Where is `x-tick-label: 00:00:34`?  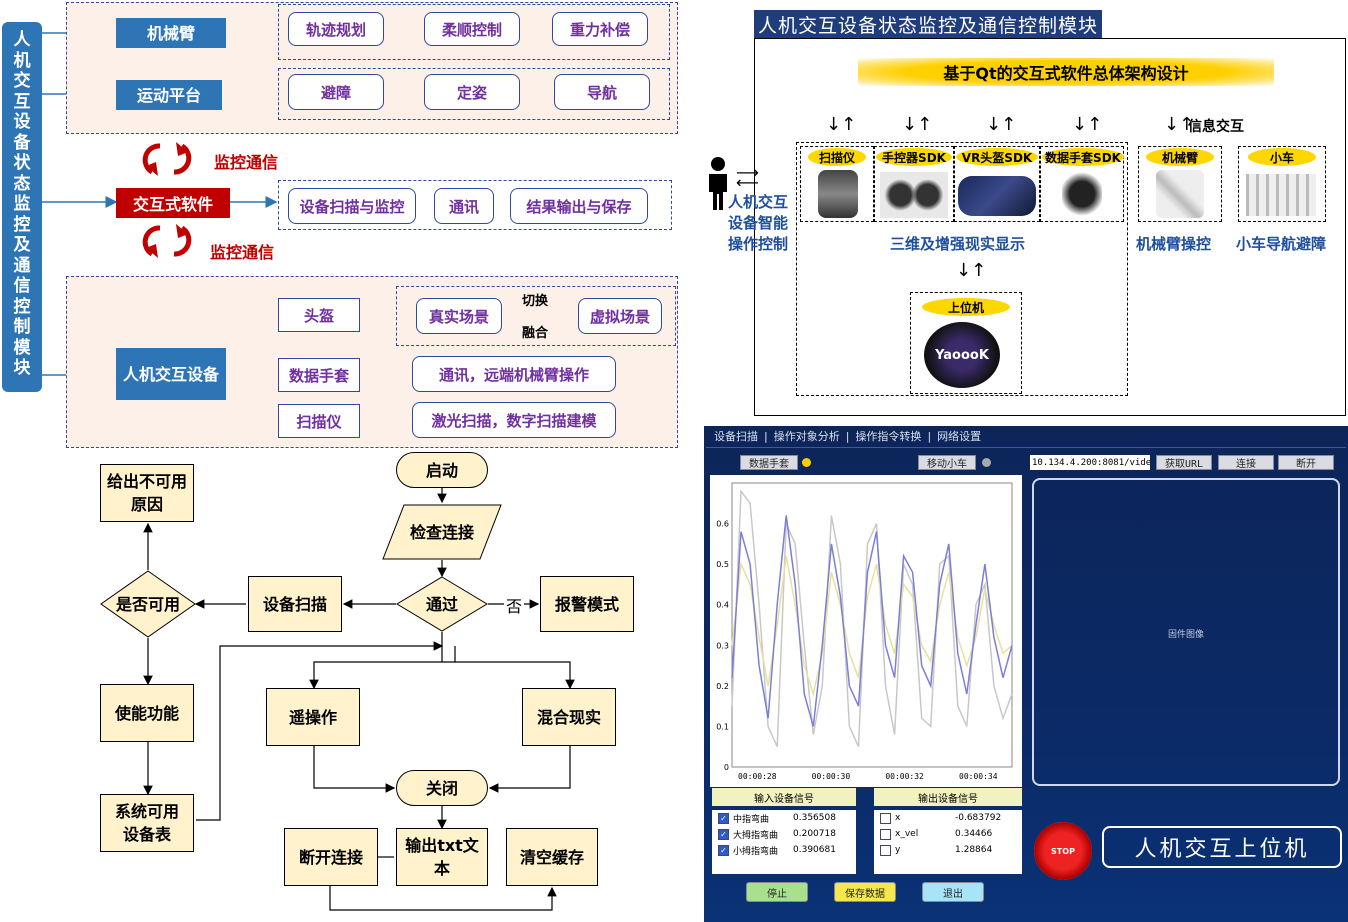
x-tick-label: 00:00:34 is located at coordinates (978, 776).